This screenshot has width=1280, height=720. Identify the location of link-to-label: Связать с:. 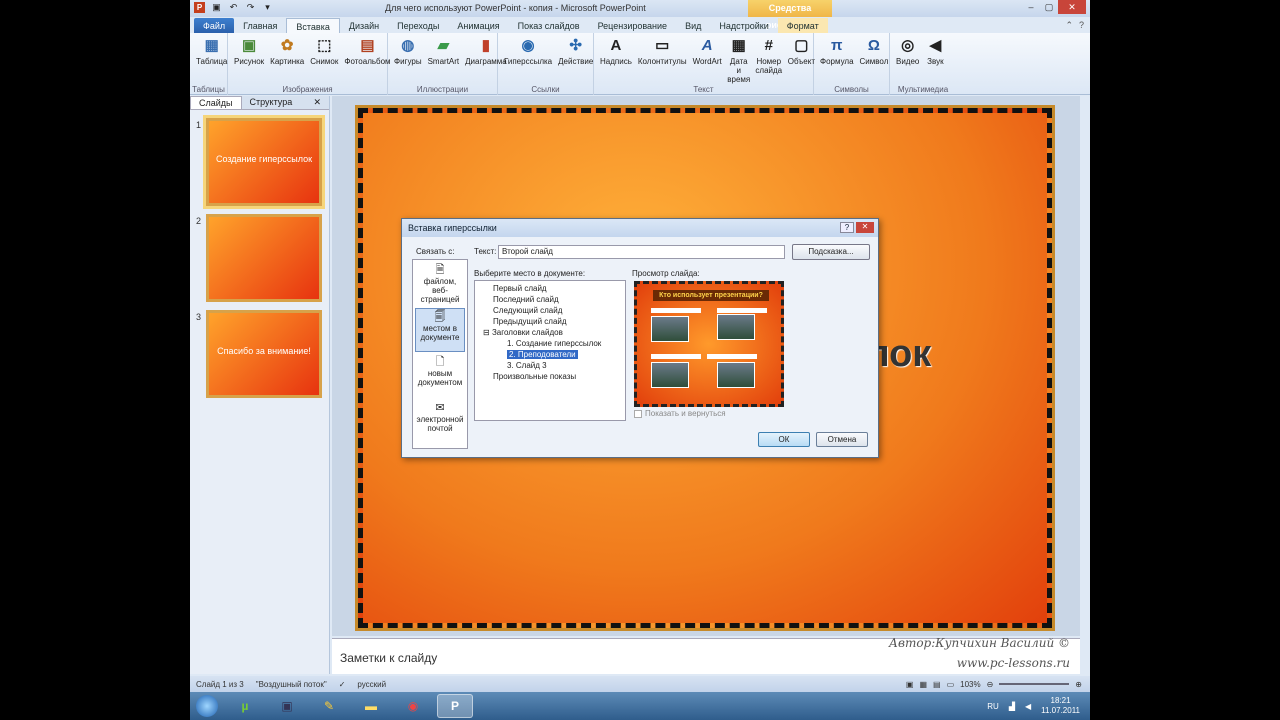
(435, 251).